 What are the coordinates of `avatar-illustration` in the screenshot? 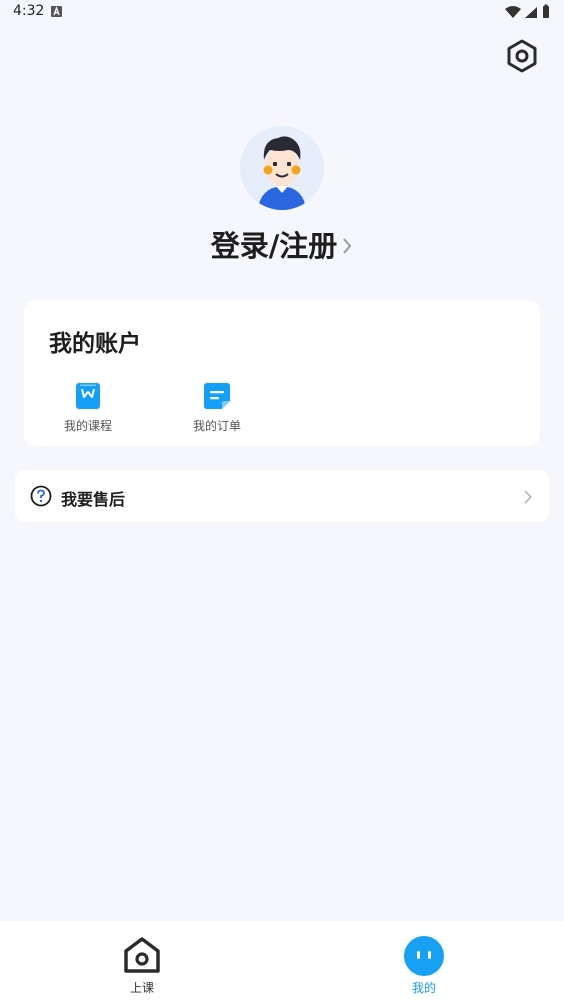 It's located at (282, 173).